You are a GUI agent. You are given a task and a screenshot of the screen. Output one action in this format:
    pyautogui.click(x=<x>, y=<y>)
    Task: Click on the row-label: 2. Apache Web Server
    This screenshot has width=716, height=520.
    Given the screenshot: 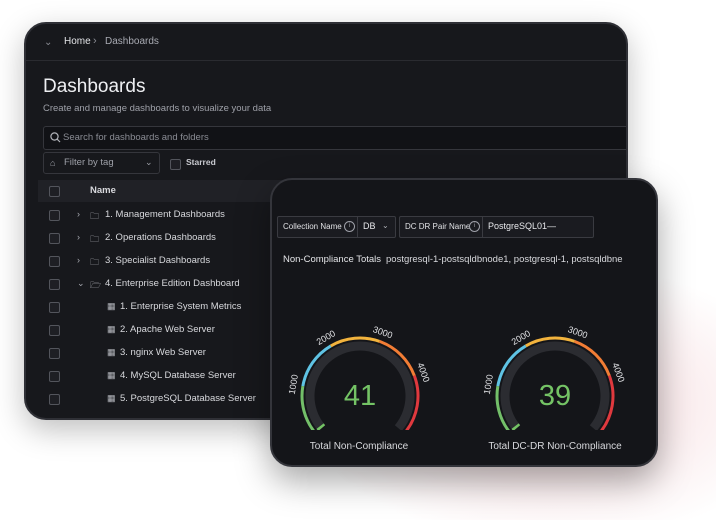 What is the action you would take?
    pyautogui.click(x=167, y=329)
    